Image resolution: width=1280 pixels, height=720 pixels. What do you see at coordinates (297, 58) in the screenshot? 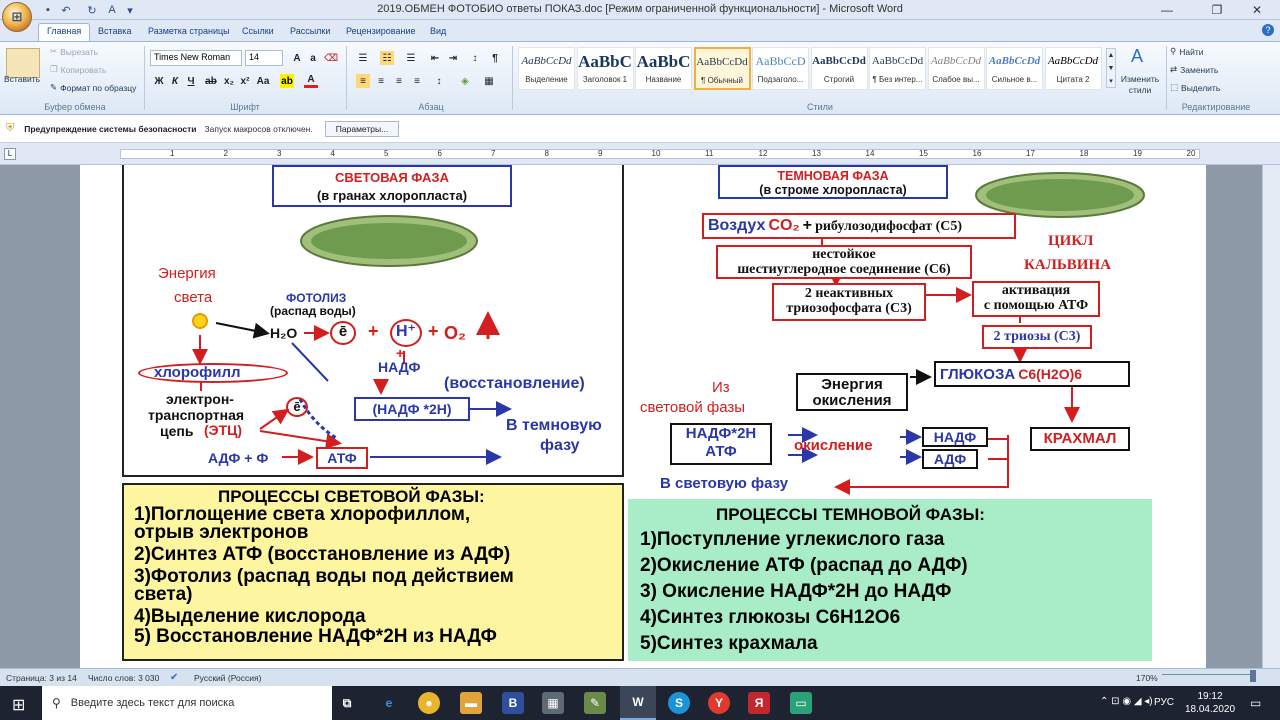
I see `grow-font-icon: A` at bounding box center [297, 58].